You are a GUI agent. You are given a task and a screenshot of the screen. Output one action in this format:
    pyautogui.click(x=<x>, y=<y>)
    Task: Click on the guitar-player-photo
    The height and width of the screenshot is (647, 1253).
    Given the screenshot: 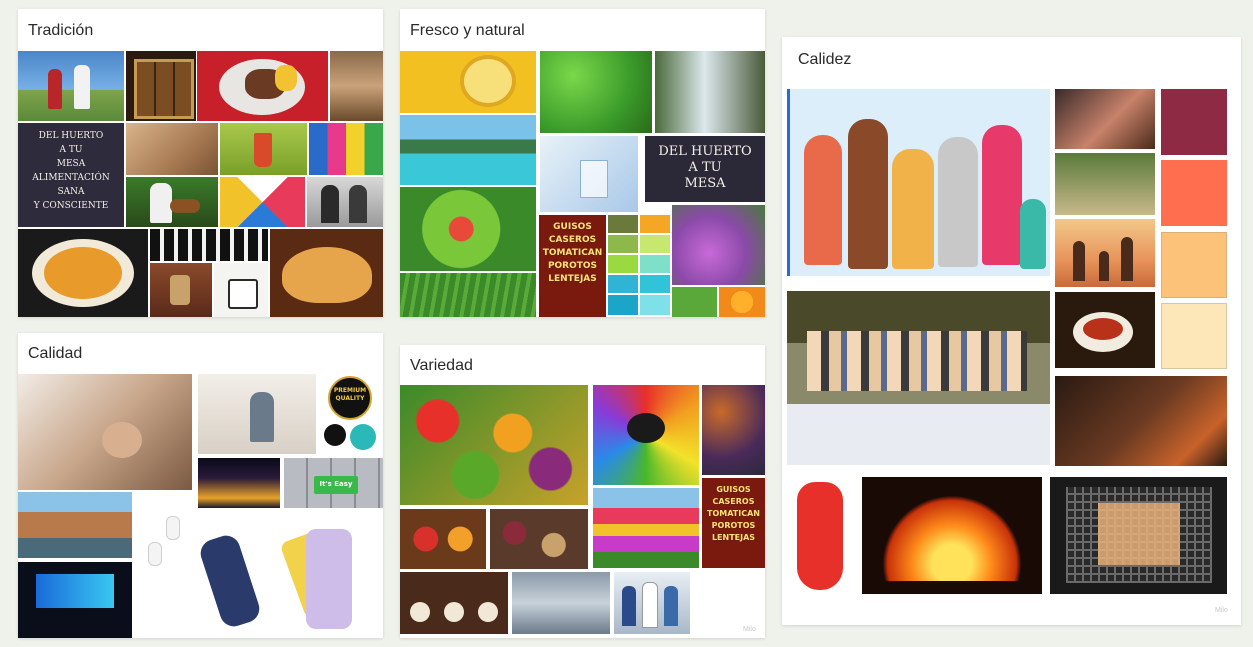 What is the action you would take?
    pyautogui.click(x=172, y=202)
    